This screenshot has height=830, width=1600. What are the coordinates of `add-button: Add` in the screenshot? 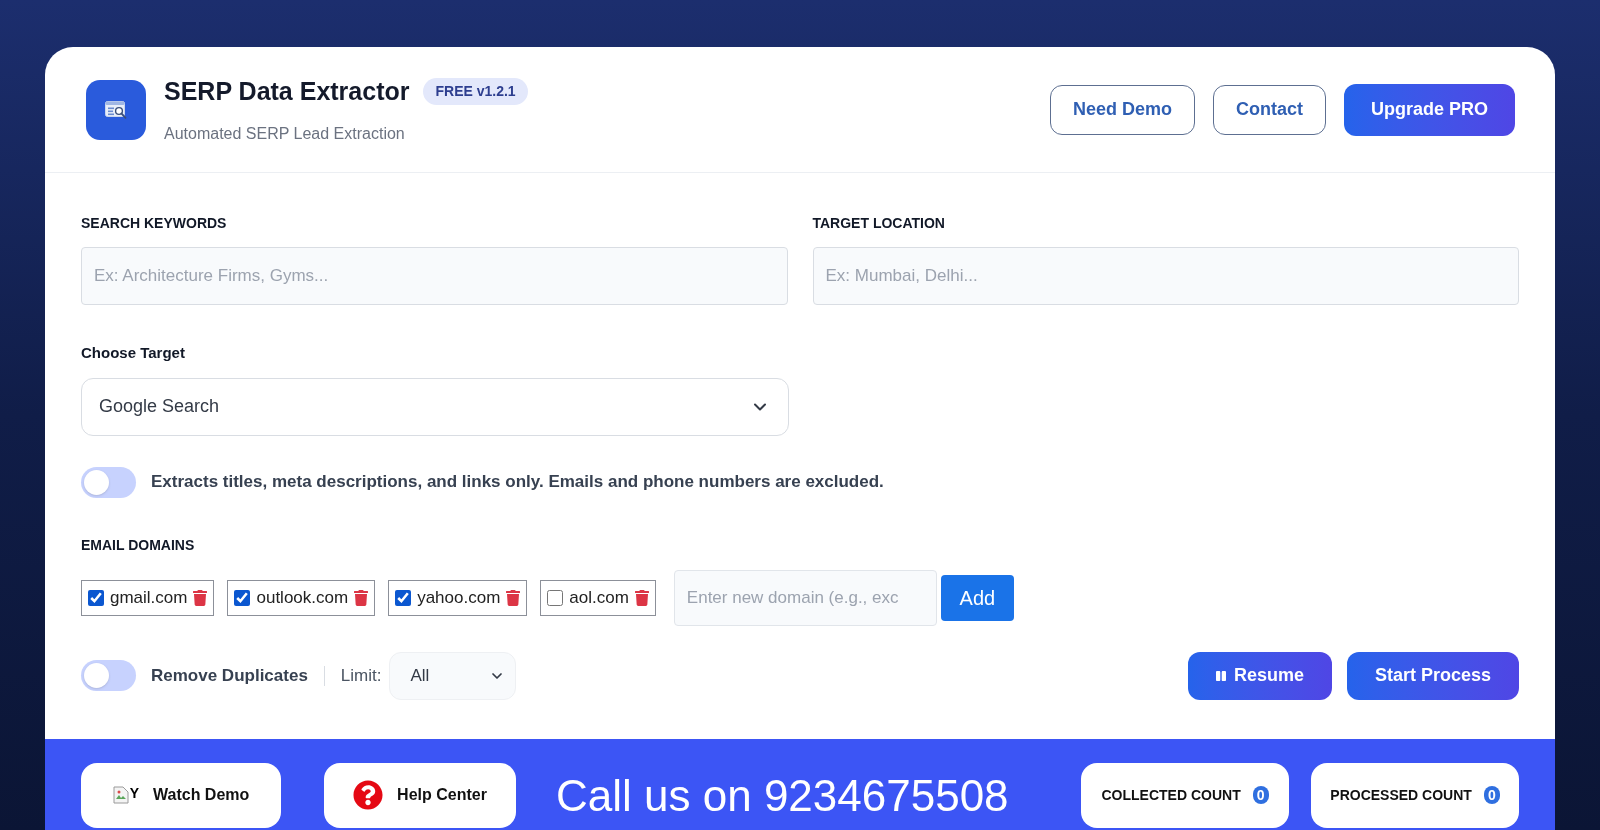 It's located at (977, 597).